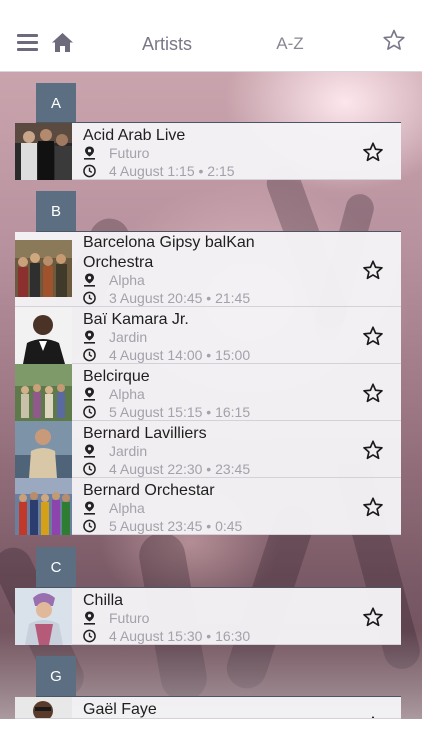  I want to click on artist-name: Belcirque, so click(116, 376).